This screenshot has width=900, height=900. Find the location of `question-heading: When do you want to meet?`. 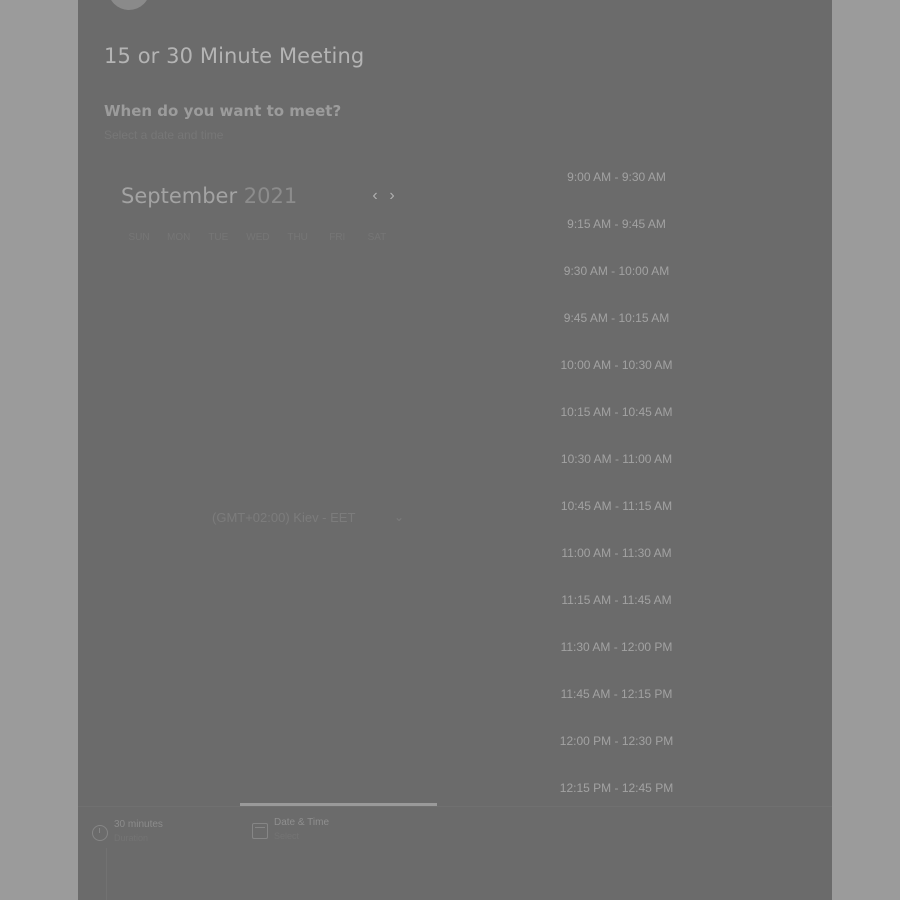

question-heading: When do you want to meet? is located at coordinates (223, 111).